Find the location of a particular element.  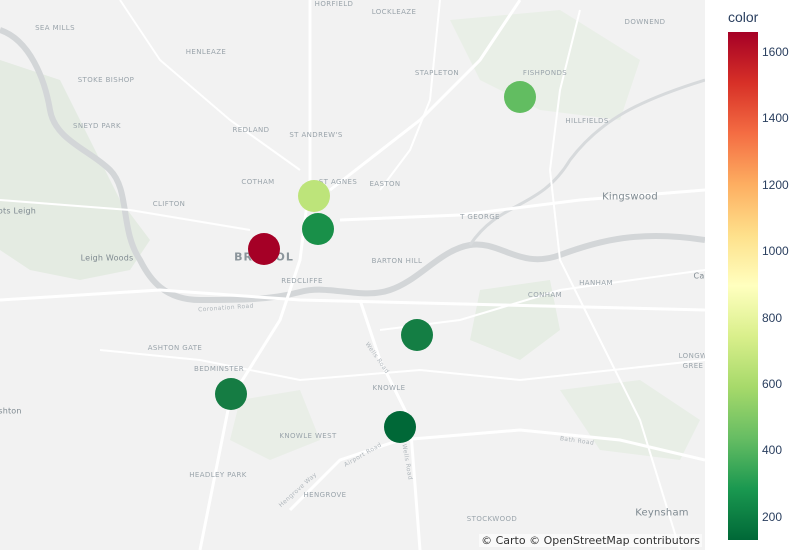

place-label-hanham: HANHAM is located at coordinates (596, 283).